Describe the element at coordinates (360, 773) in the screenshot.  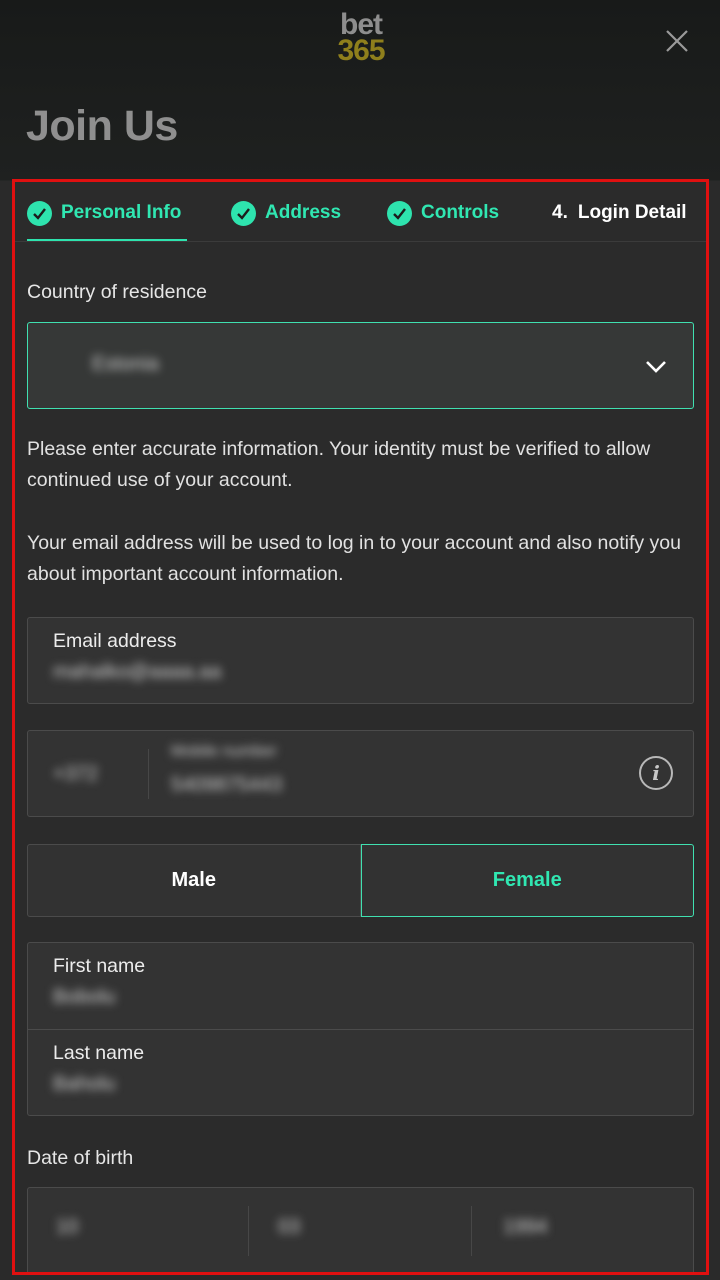
I see `mobile-number-field: +372 Mobile number 5409875443 i` at that location.